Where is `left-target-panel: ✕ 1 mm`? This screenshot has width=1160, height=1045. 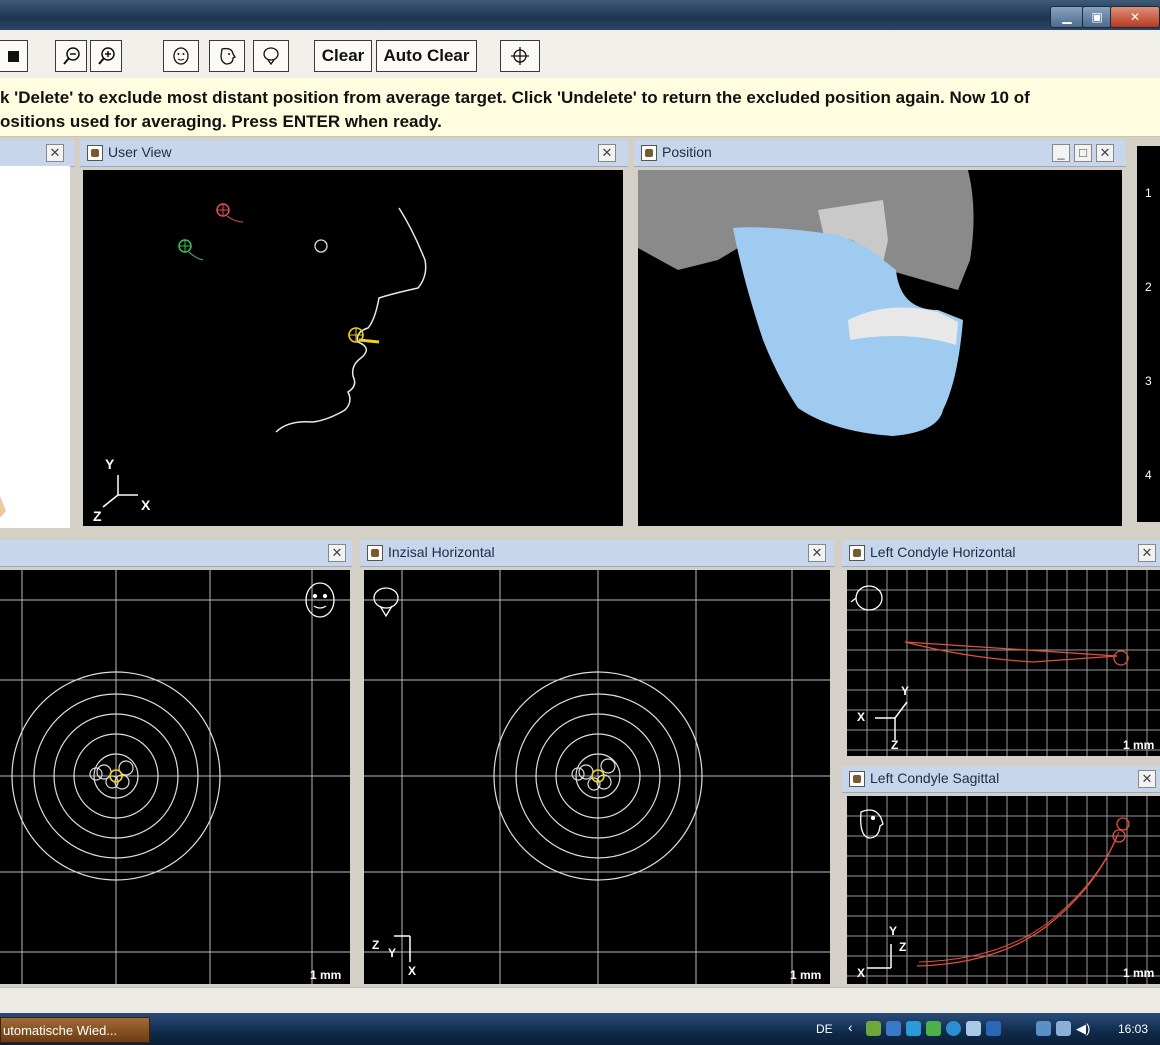 left-target-panel: ✕ 1 mm is located at coordinates (176, 763).